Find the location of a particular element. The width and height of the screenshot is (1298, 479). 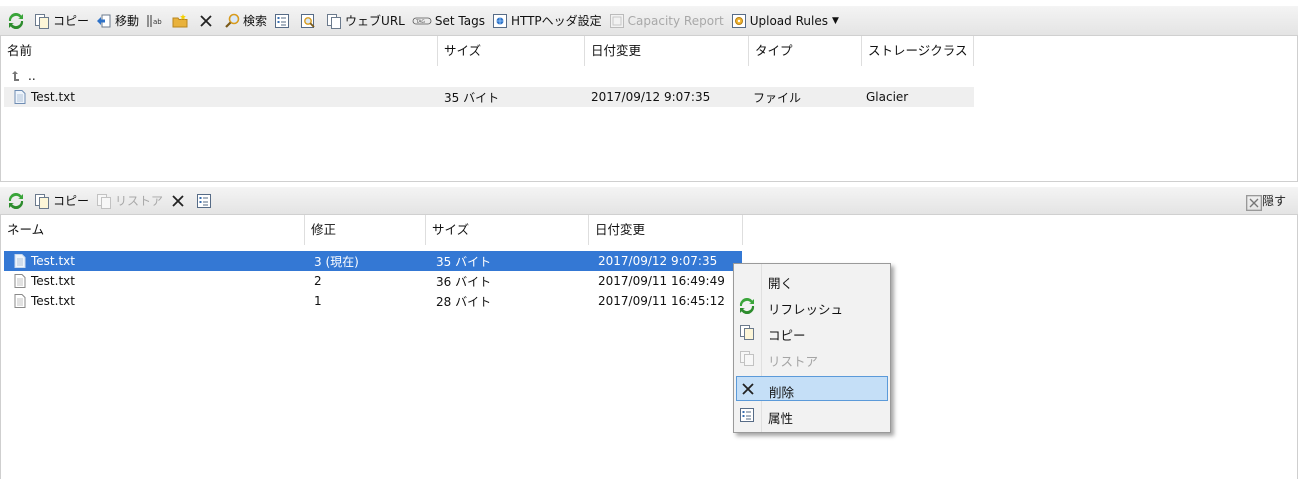

file-size: 35 バイト is located at coordinates (472, 97).